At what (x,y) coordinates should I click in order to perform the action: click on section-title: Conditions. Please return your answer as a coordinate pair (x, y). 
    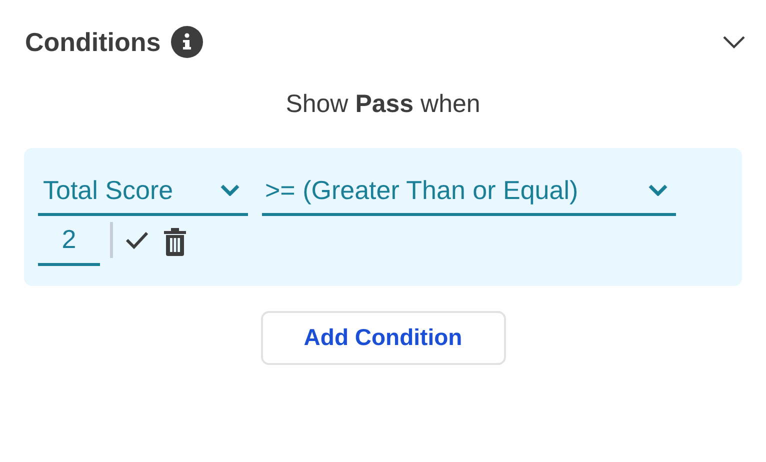
    Looking at the image, I should click on (93, 42).